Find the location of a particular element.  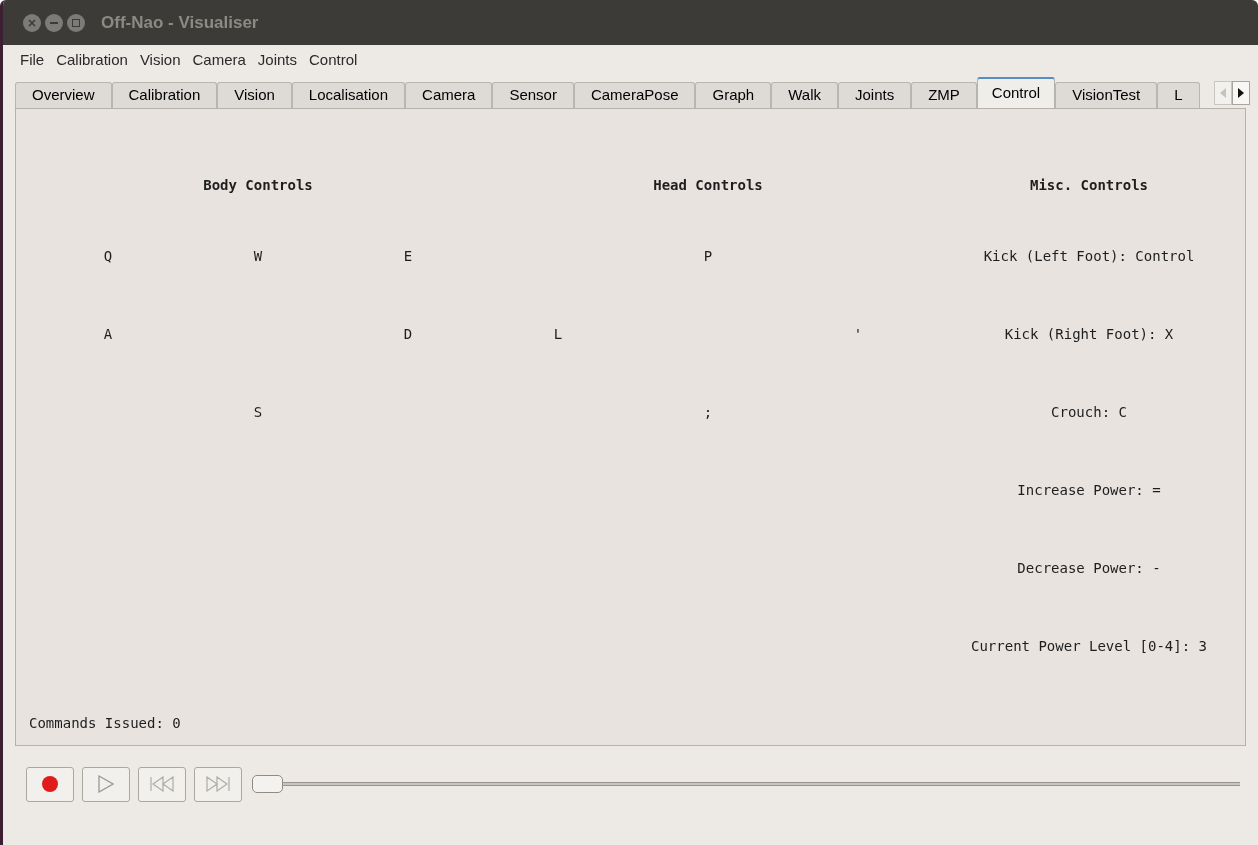

fast-forward-button is located at coordinates (218, 784).